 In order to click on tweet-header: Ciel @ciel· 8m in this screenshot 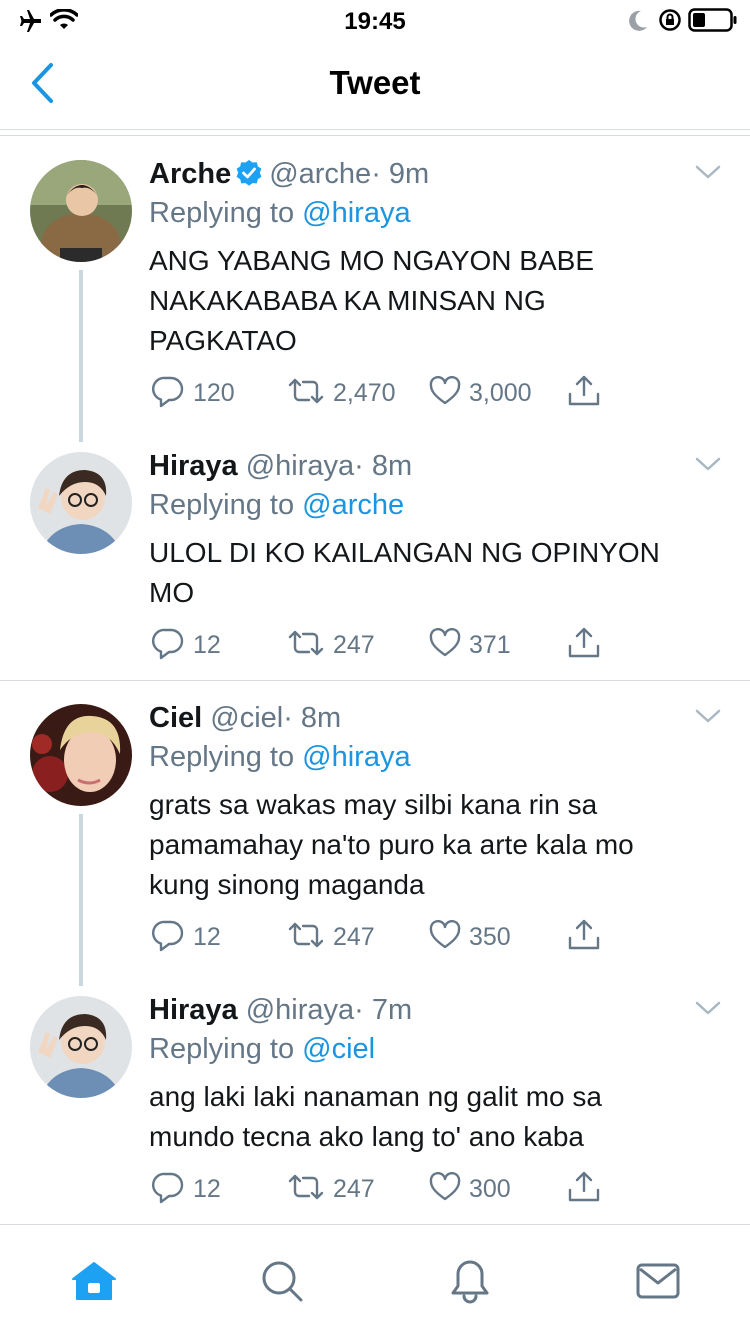, I will do `click(245, 718)`.